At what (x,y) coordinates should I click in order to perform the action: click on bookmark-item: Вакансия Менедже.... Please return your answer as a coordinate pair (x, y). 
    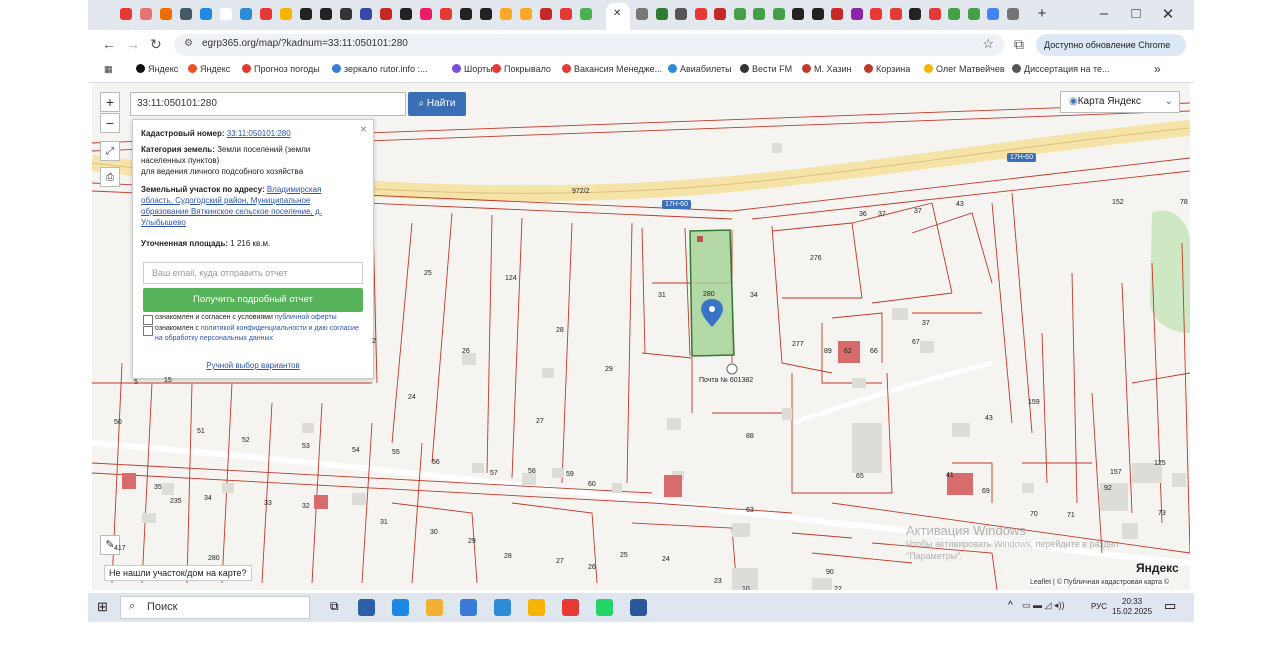
    Looking at the image, I should click on (612, 69).